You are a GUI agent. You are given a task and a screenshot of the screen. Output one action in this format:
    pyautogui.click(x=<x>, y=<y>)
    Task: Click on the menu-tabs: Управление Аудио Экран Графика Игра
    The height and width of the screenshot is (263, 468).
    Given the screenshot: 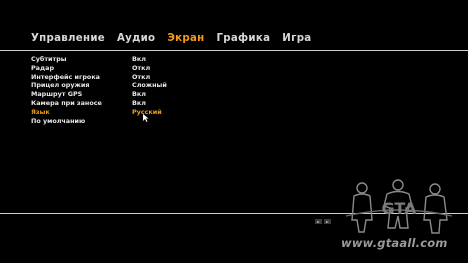 What is the action you would take?
    pyautogui.click(x=177, y=38)
    